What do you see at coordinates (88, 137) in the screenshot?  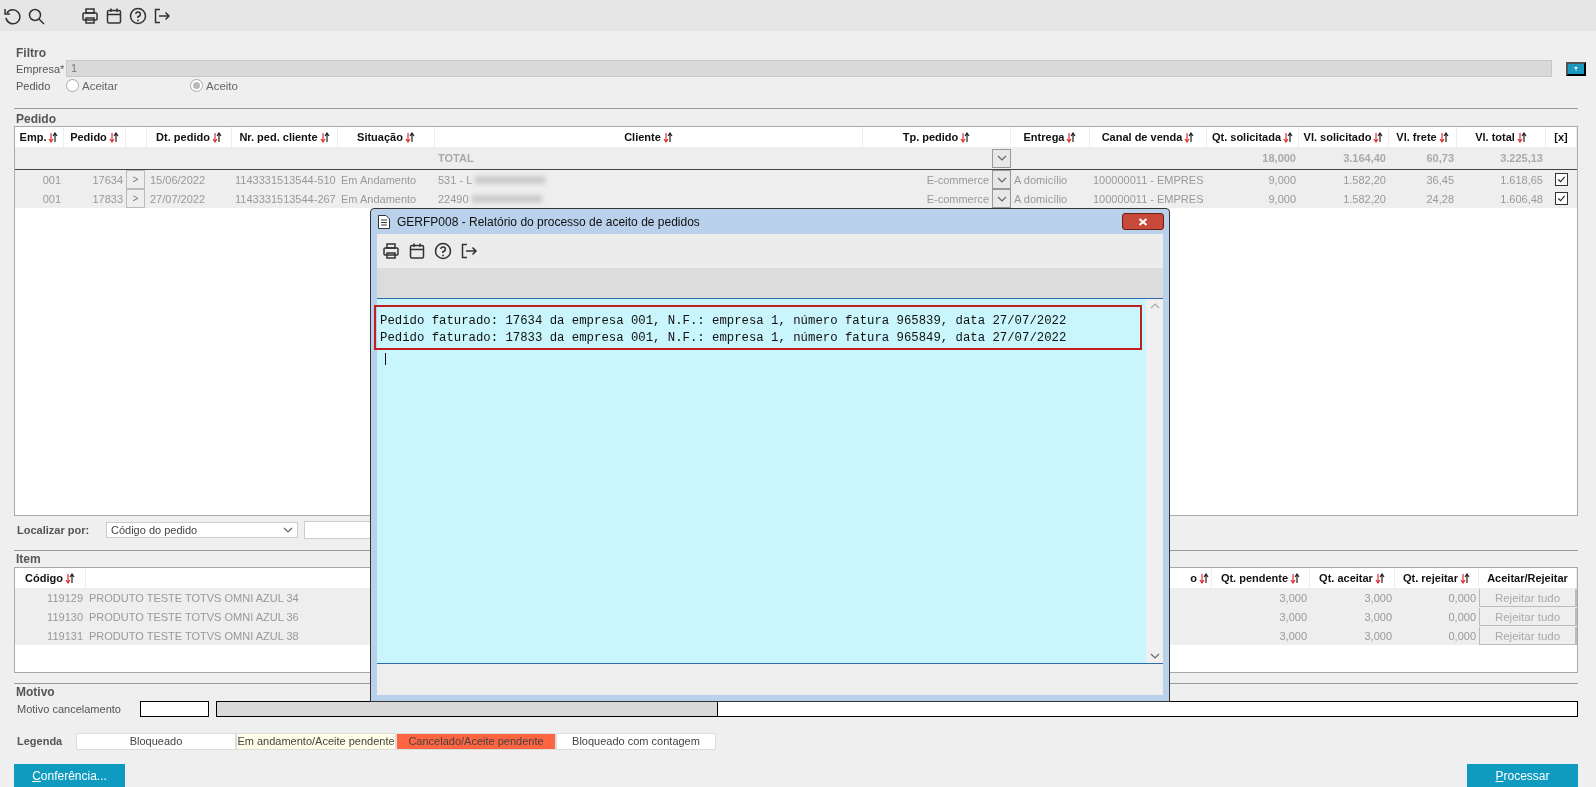 I see `column-header: Pedido` at bounding box center [88, 137].